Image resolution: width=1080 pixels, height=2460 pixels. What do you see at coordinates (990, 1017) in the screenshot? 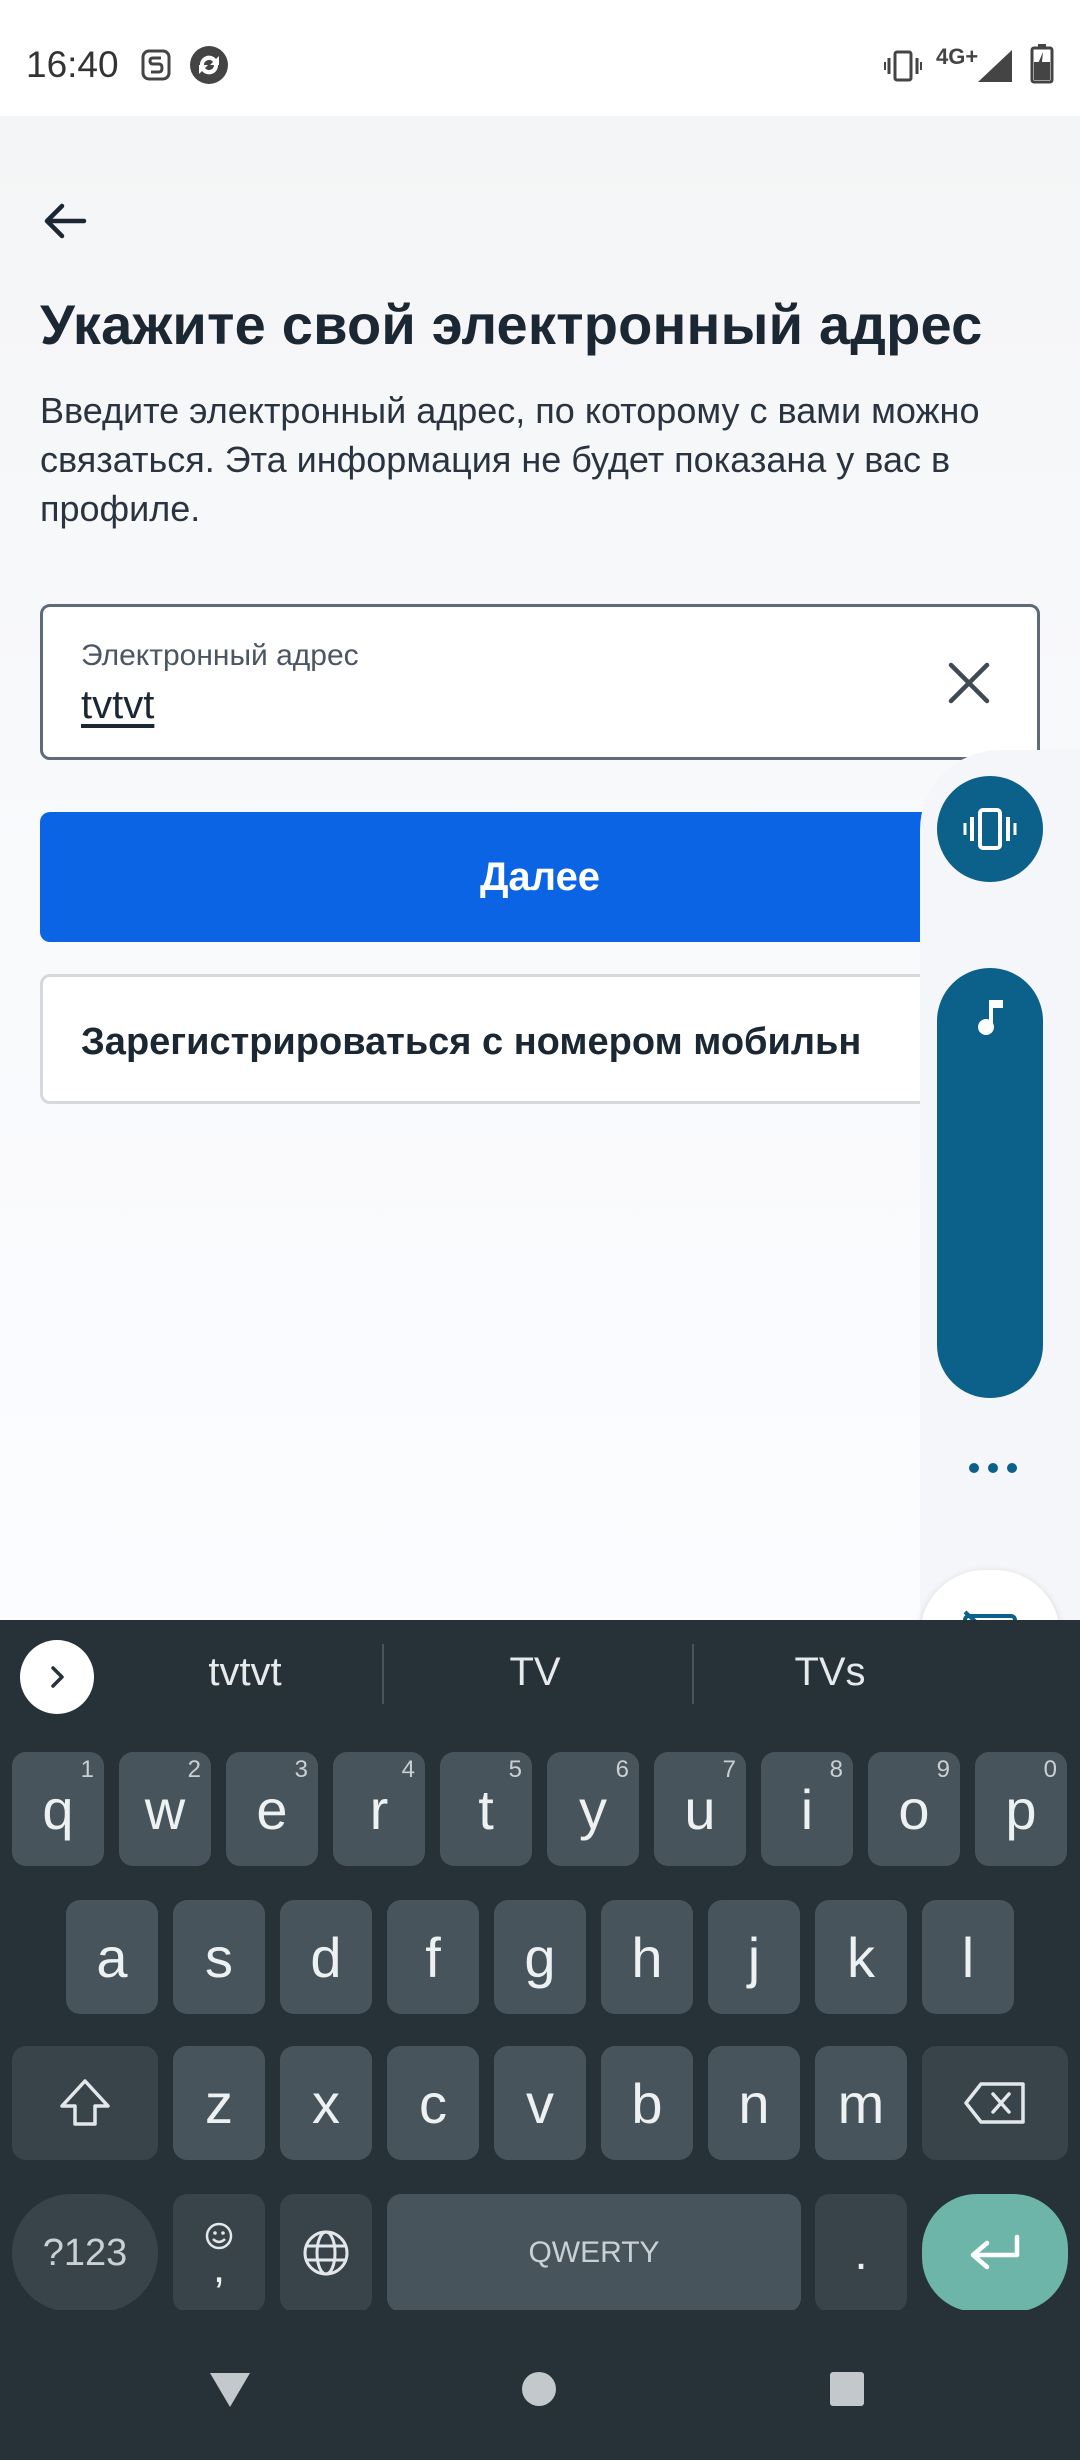
I see `music-note-icon` at bounding box center [990, 1017].